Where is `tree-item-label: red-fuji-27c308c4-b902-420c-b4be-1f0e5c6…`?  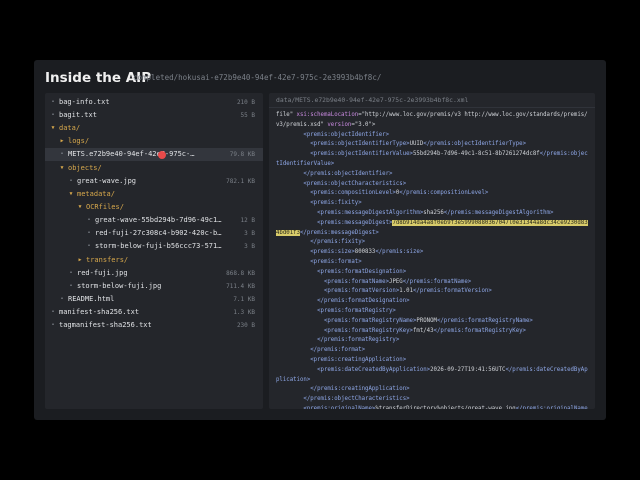 tree-item-label: red-fuji-27c308c4-b902-420c-b4be-1f0e5c6… is located at coordinates (159, 233).